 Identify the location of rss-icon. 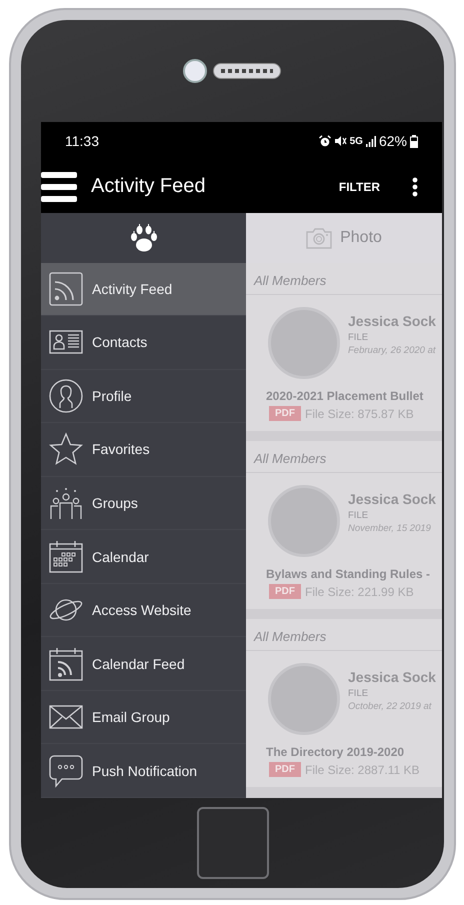
(66, 289).